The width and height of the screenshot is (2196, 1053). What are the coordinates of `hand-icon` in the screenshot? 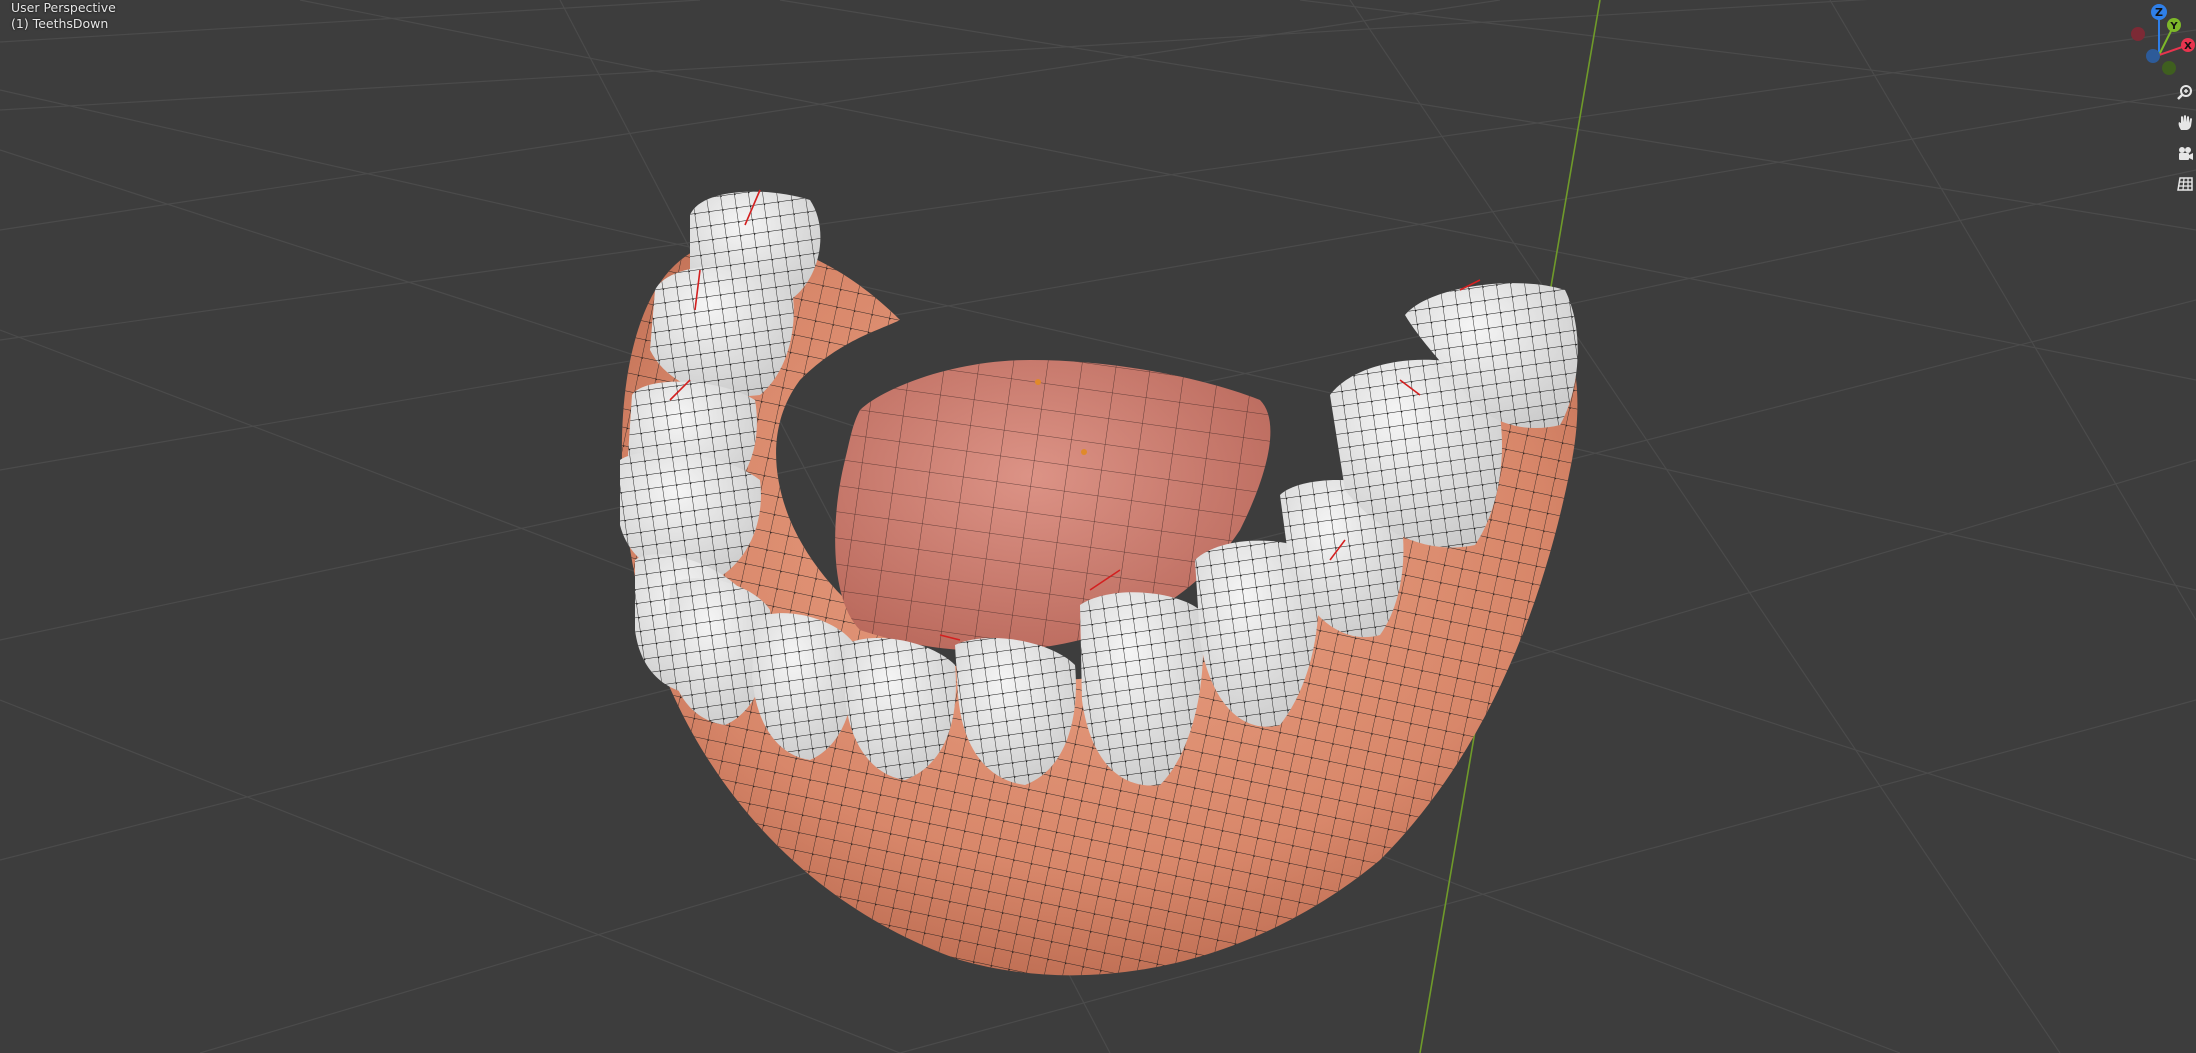 It's located at (2185, 122).